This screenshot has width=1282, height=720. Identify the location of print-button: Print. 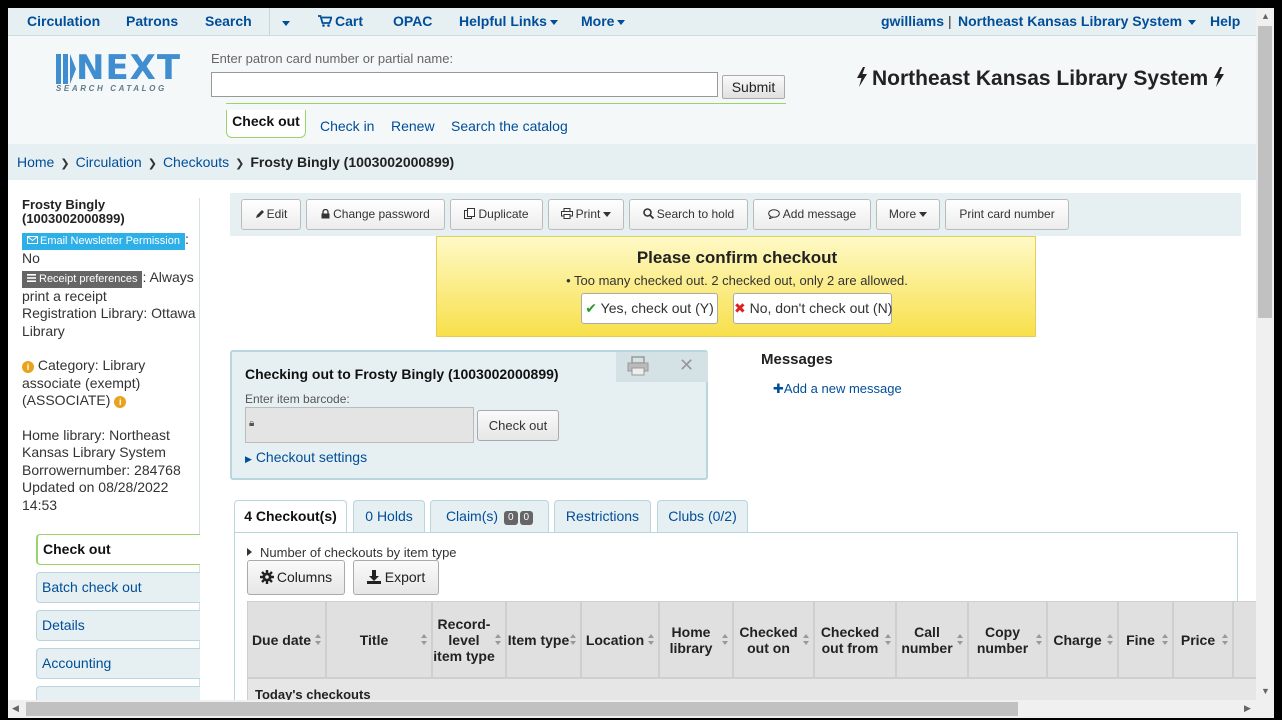
(586, 214).